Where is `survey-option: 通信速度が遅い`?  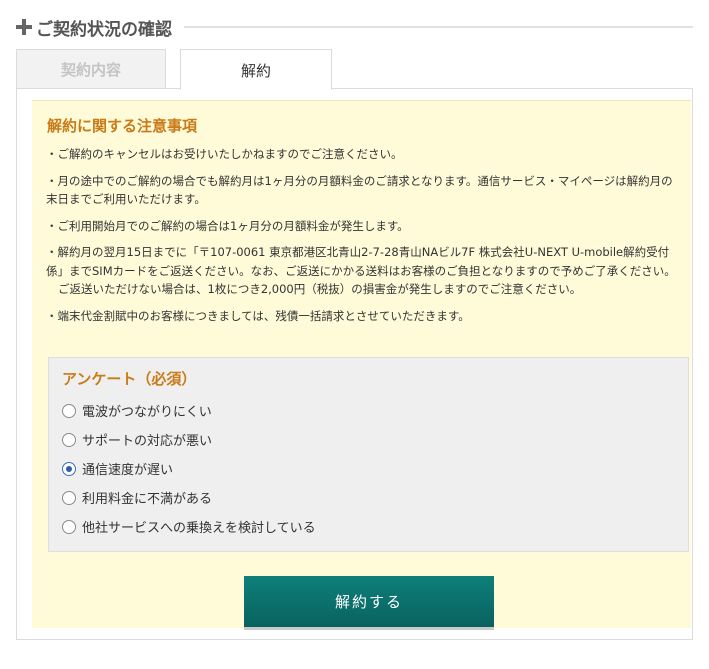 survey-option: 通信速度が遅い is located at coordinates (189, 468).